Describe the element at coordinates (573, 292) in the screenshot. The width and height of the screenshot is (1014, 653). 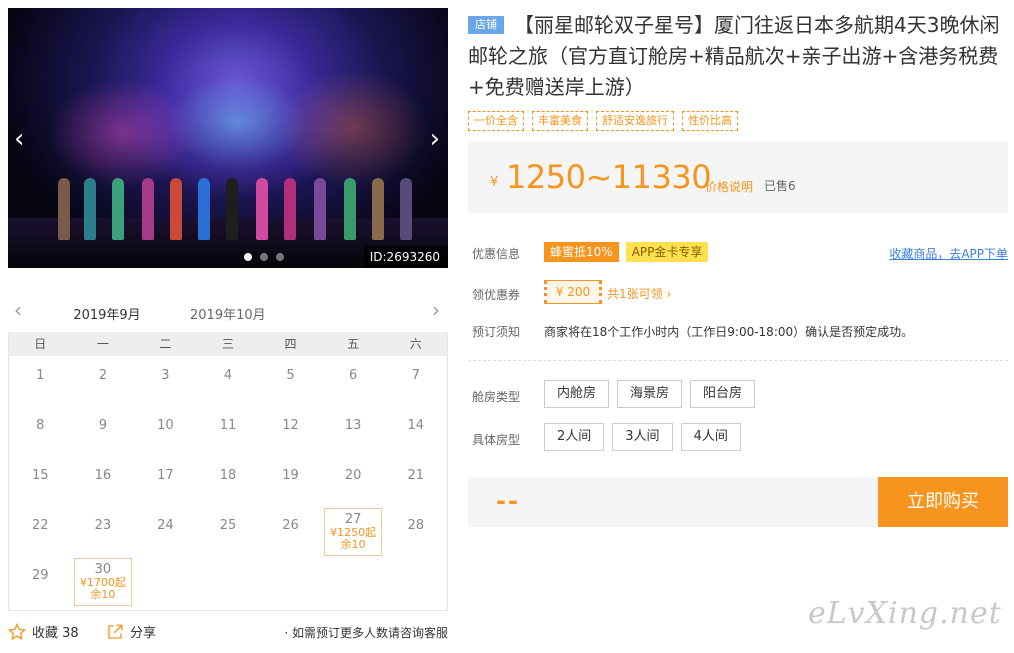
I see `coupon-ticket: ¥ 200` at that location.